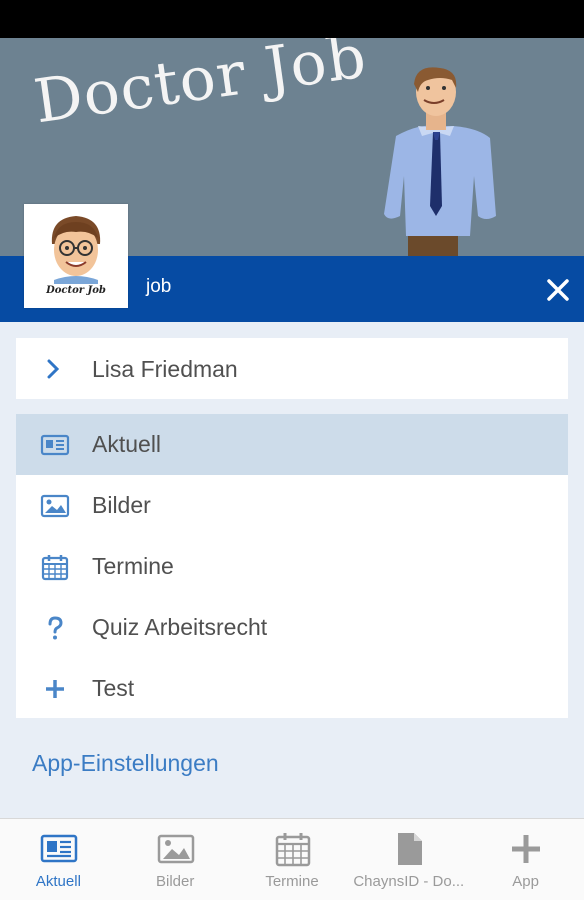 Image resolution: width=584 pixels, height=900 pixels. Describe the element at coordinates (125, 763) in the screenshot. I see `app-settings-link: App-Einstellungen` at that location.